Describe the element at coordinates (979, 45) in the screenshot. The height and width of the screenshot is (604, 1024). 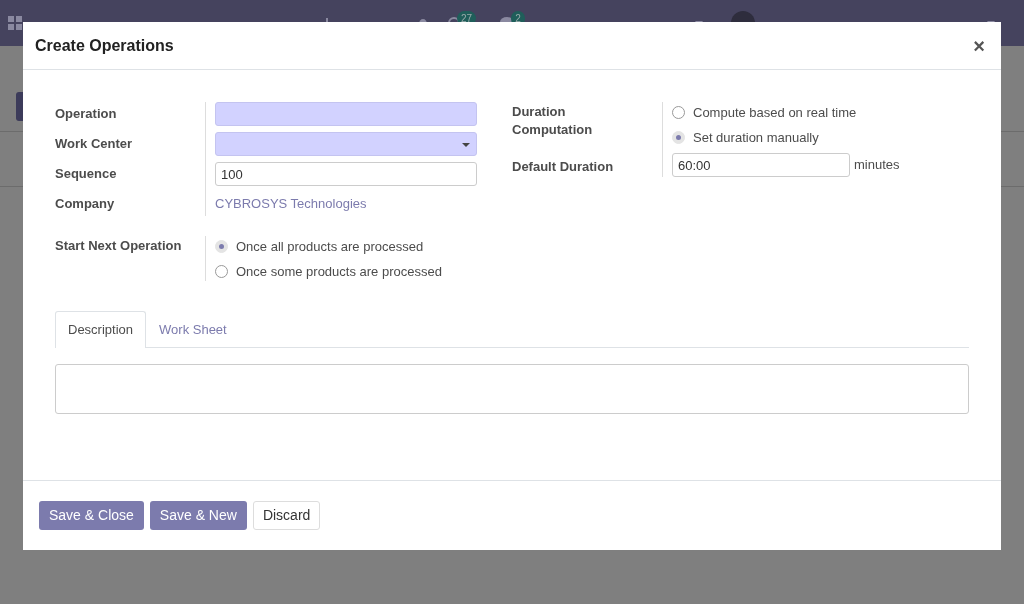
I see `close-button: ×` at that location.